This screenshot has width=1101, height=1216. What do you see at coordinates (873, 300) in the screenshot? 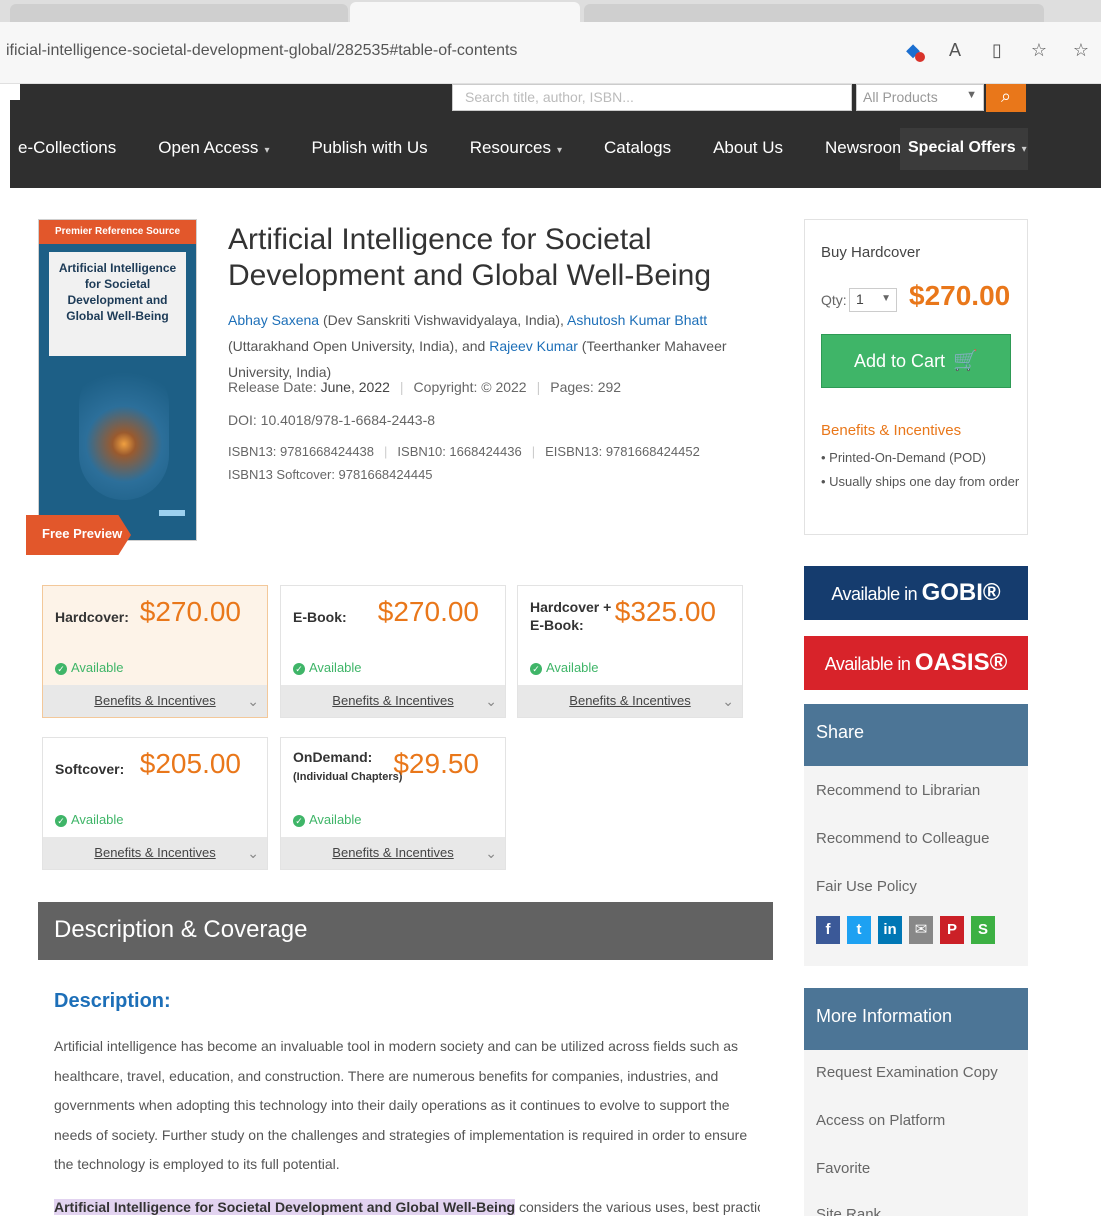
I see `quantity-select: 1 ▼` at bounding box center [873, 300].